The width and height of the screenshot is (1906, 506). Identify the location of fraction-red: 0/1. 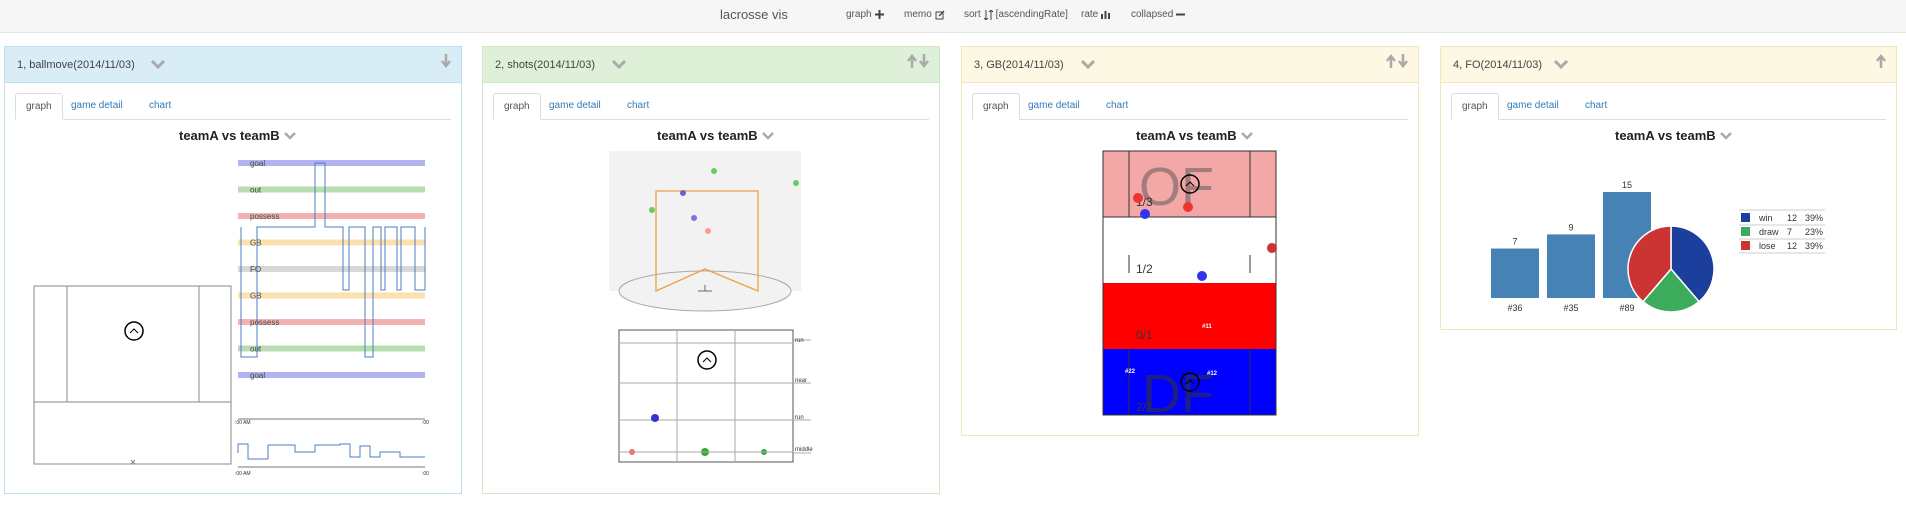
(1144, 335).